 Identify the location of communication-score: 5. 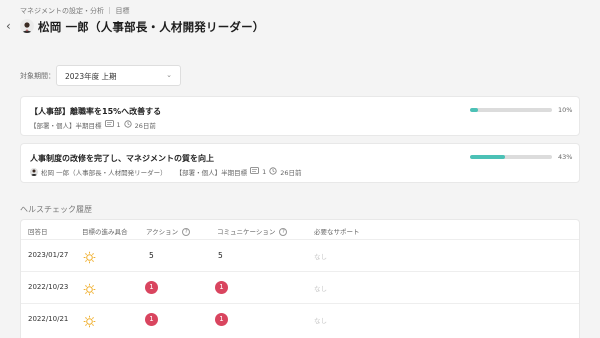
(220, 255).